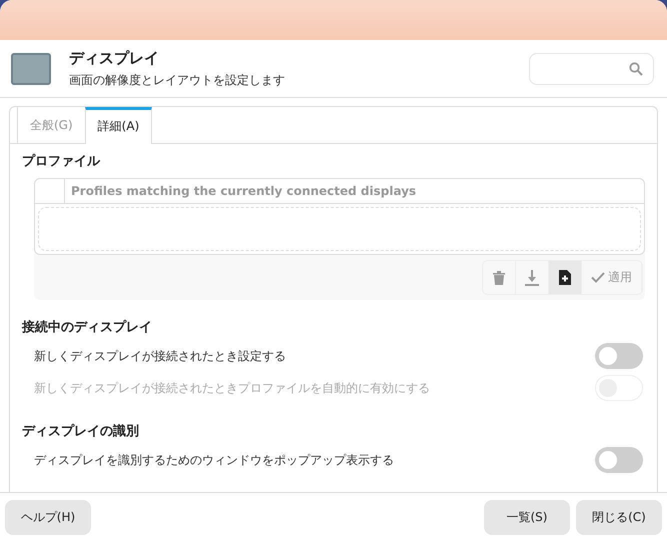  Describe the element at coordinates (31, 68) in the screenshot. I see `monitor-icon` at that location.